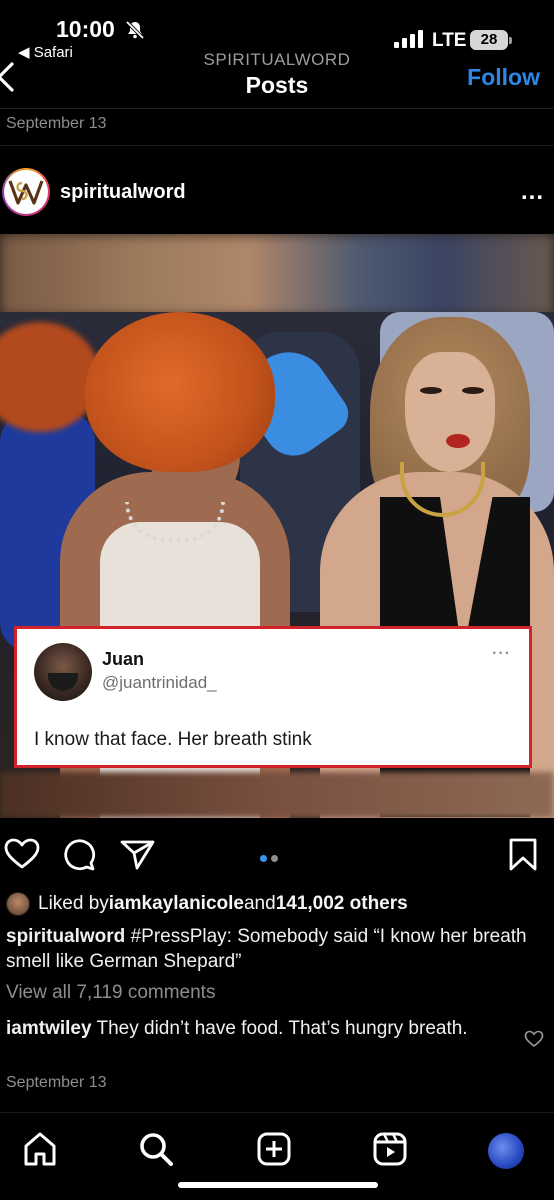  What do you see at coordinates (40, 1151) in the screenshot?
I see `home-icon` at bounding box center [40, 1151].